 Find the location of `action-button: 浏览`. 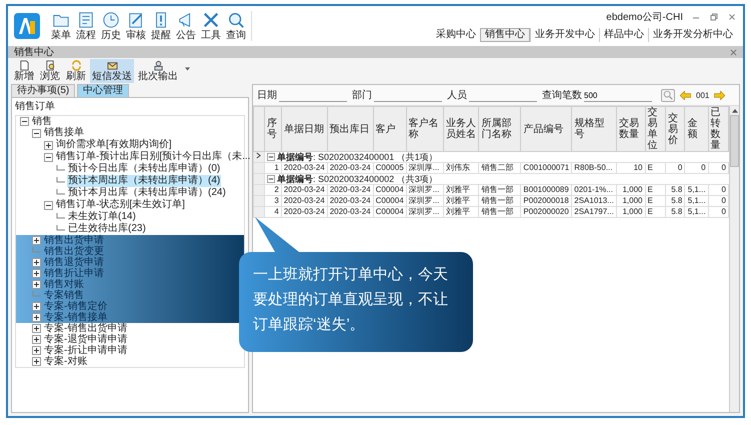

action-button: 浏览 is located at coordinates (50, 71).